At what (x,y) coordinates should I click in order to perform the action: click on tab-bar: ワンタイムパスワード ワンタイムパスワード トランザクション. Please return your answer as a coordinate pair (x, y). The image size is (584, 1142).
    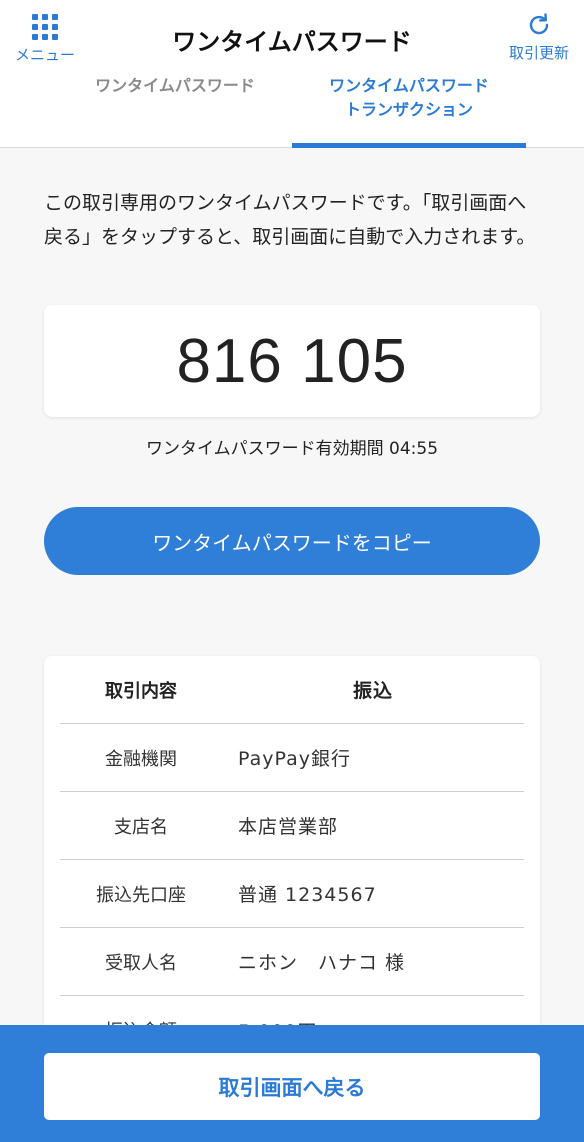
    Looking at the image, I should click on (292, 109).